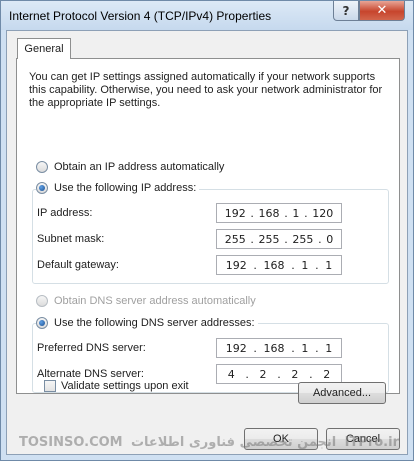 The width and height of the screenshot is (414, 461). I want to click on default-gateway-input: 192. 168. 1. 1, so click(279, 265).